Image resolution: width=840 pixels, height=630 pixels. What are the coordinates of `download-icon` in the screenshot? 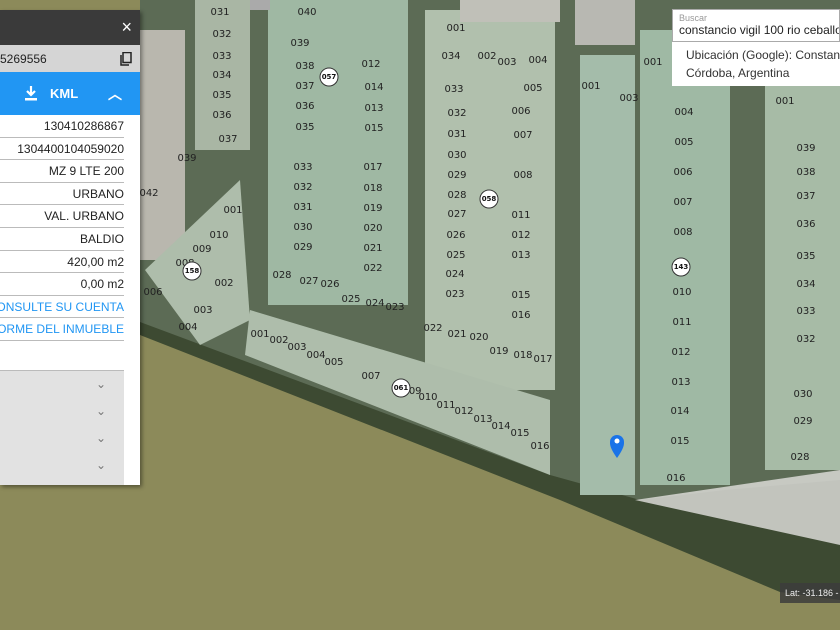 It's located at (31, 93).